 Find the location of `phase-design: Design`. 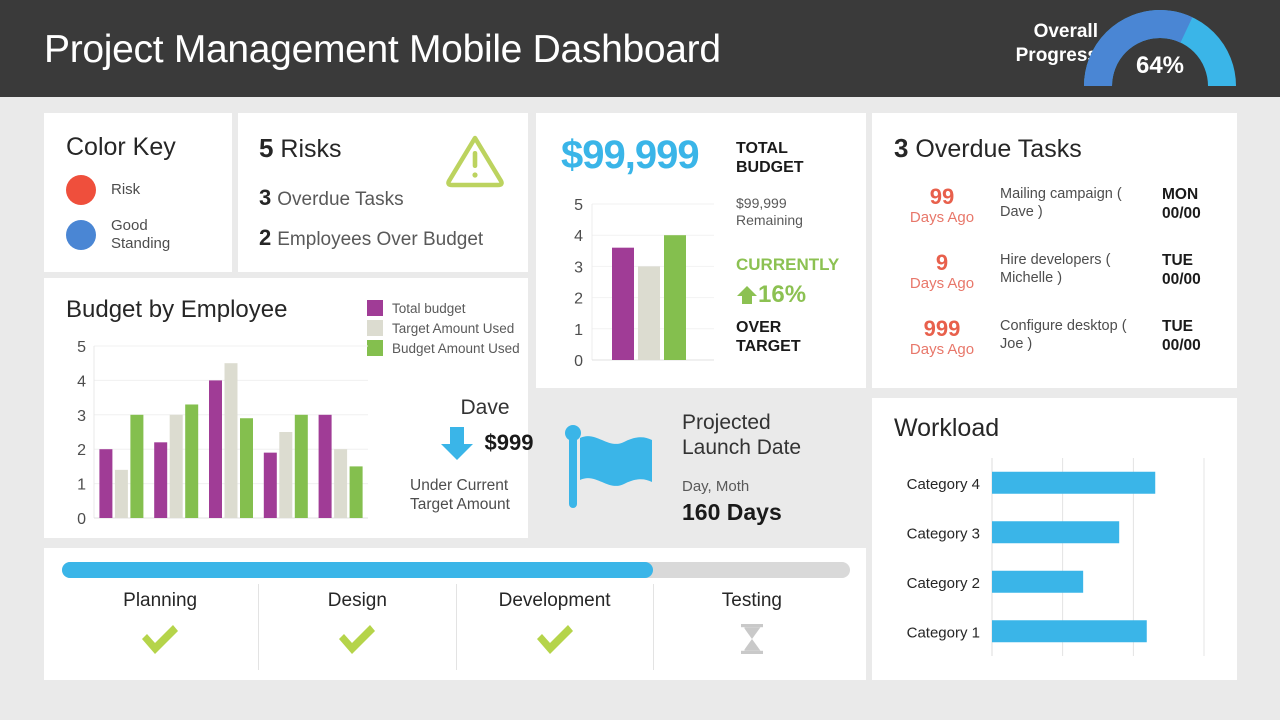

phase-design: Design is located at coordinates (356, 627).